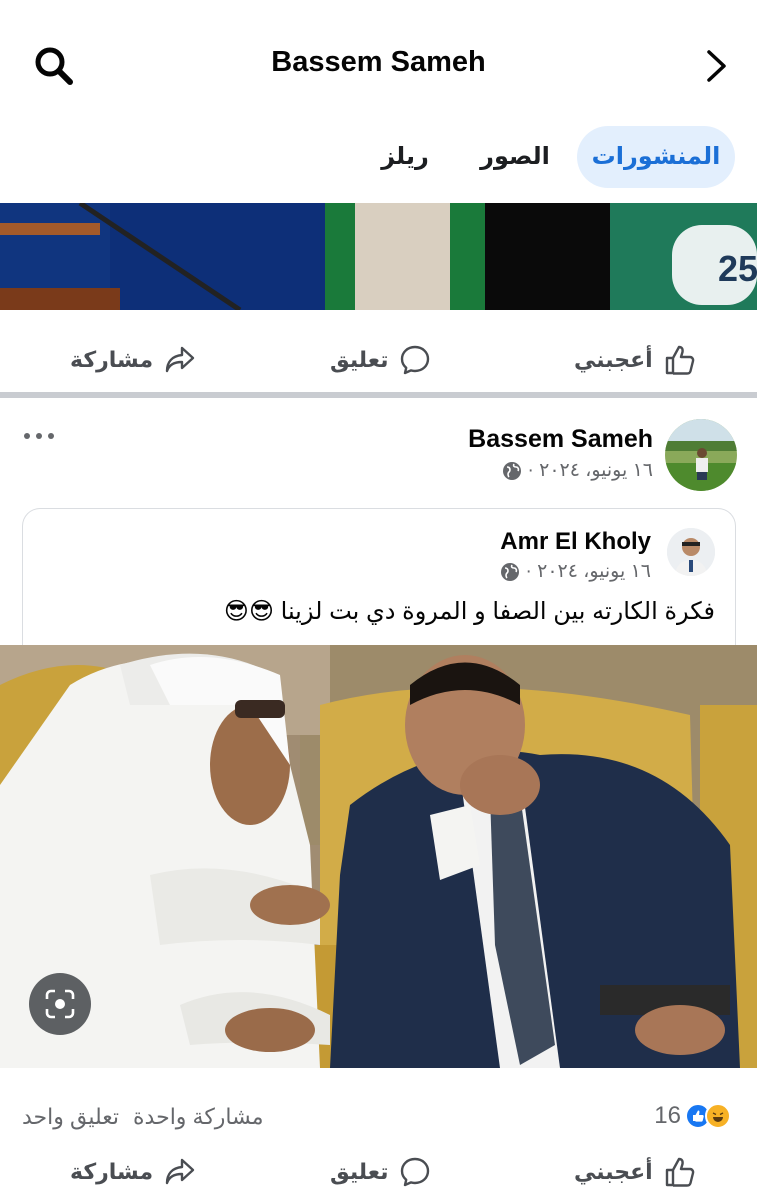 This screenshot has height=1200, width=757. Describe the element at coordinates (70, 1117) in the screenshot. I see `comments-count: تعليق واحد` at that location.